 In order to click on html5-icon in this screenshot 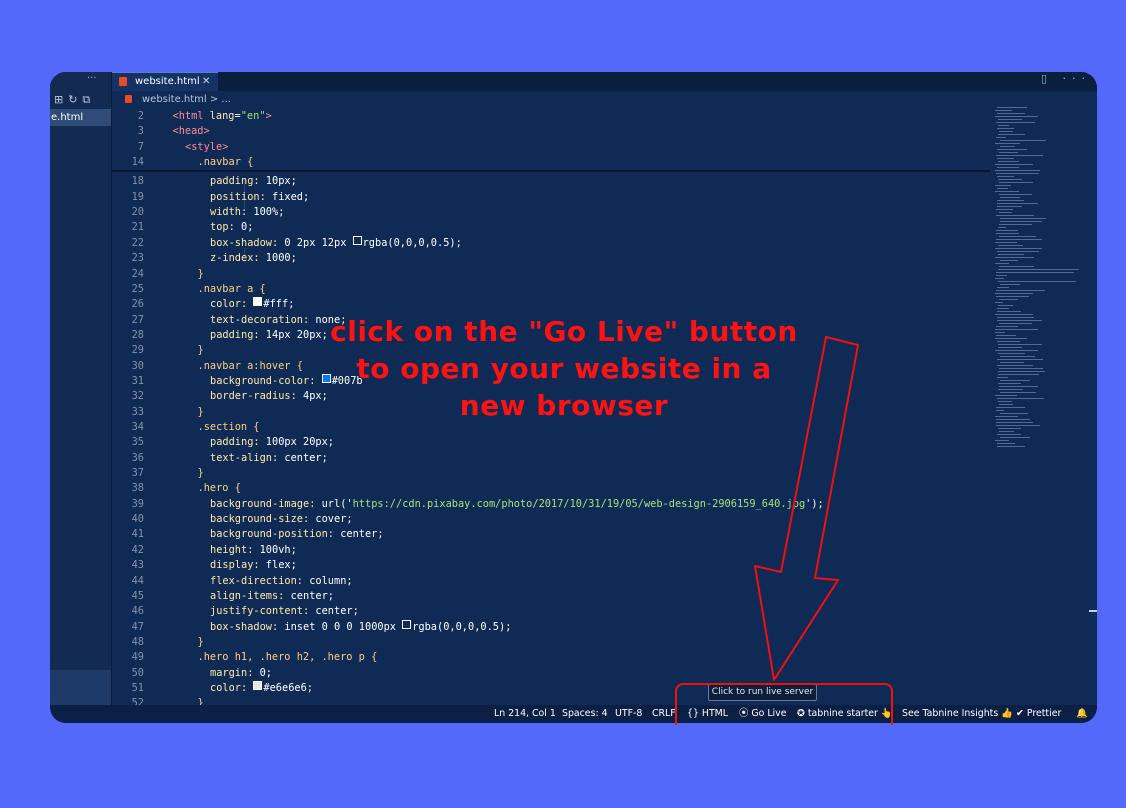, I will do `click(128, 99)`.